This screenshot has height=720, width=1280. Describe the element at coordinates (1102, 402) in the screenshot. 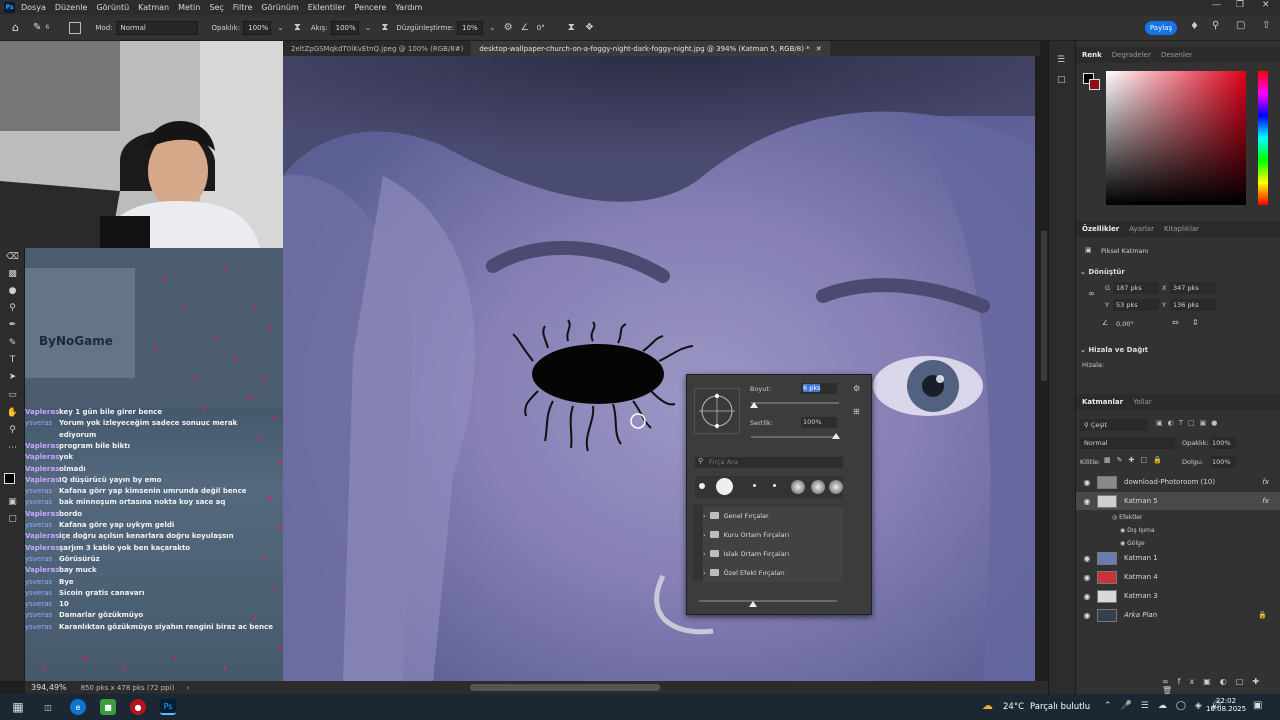

I see `tab-layers: Katmanlar` at that location.